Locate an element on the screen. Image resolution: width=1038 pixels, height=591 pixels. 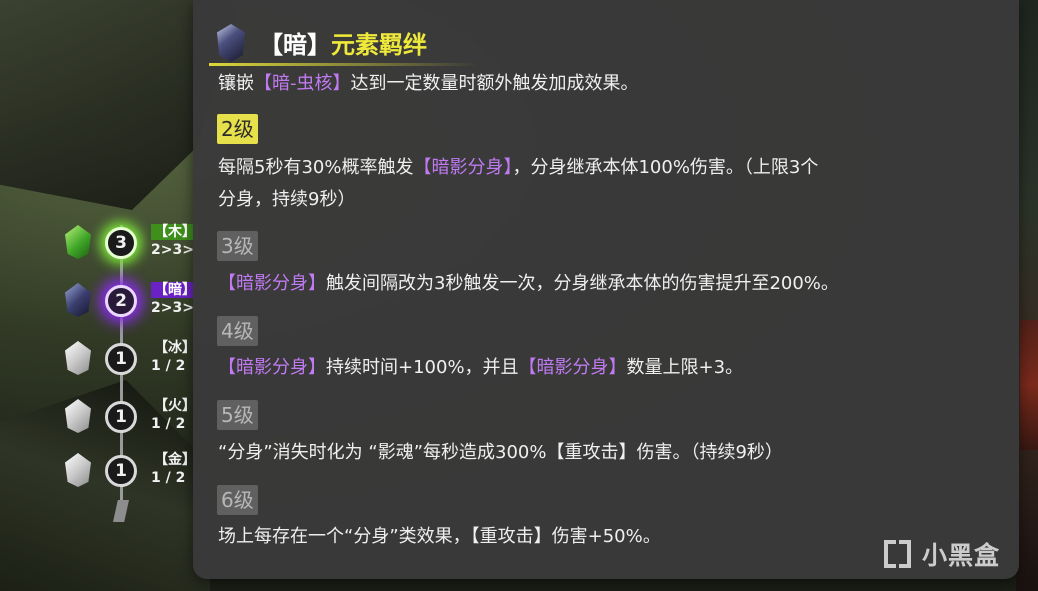
level-text: 数量上限+3。 is located at coordinates (685, 367).